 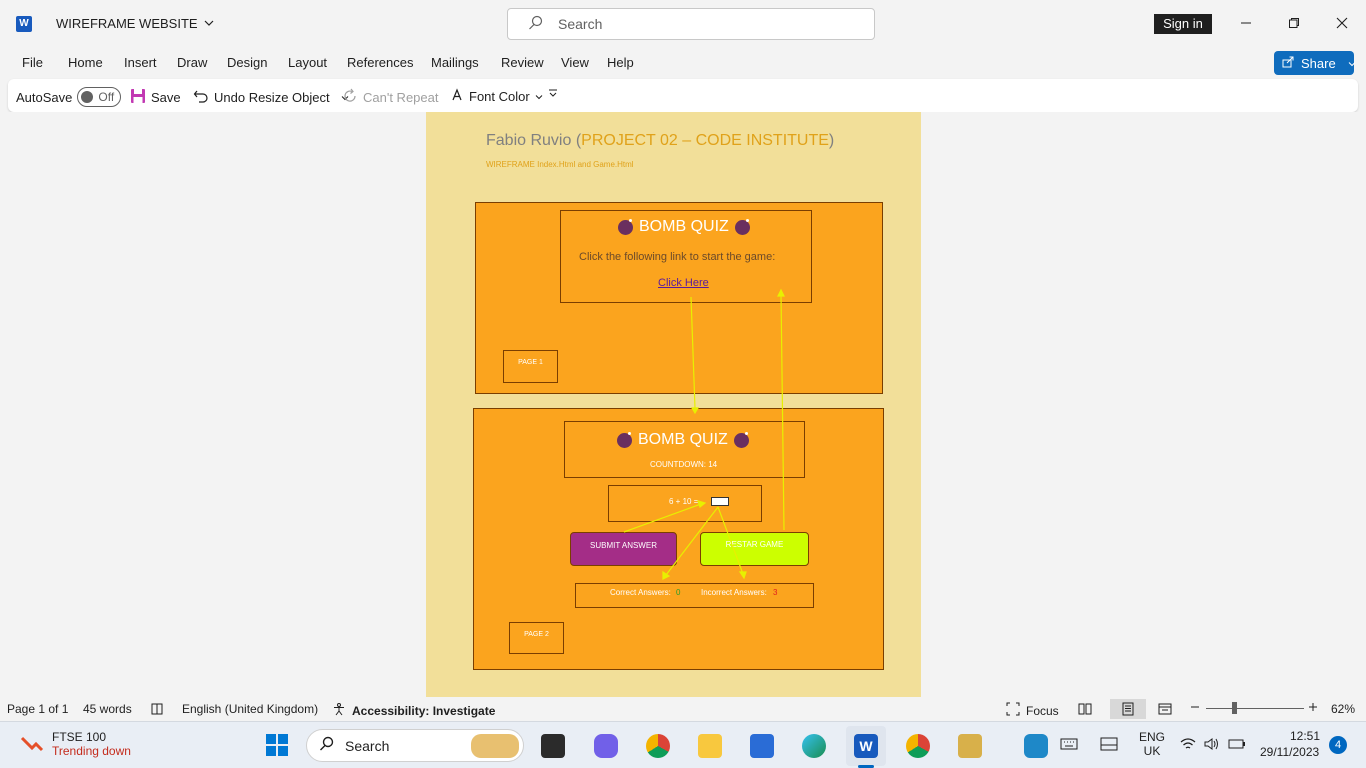 What do you see at coordinates (720, 501) in the screenshot?
I see `answer-input` at bounding box center [720, 501].